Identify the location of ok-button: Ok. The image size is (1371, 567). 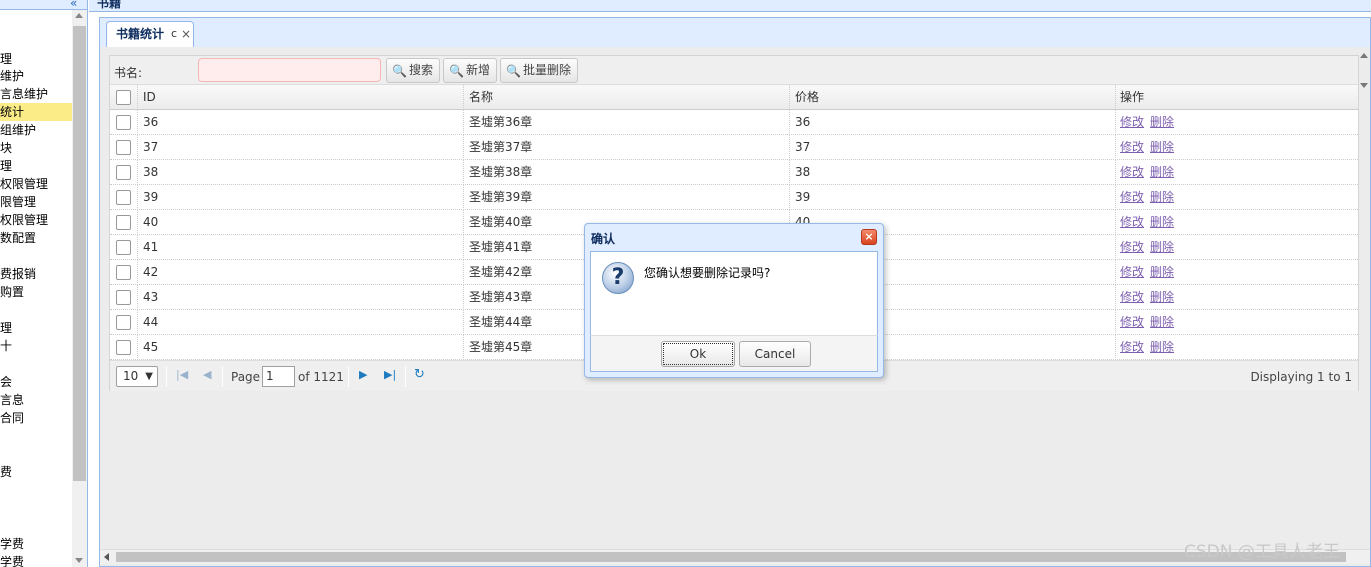
(698, 354).